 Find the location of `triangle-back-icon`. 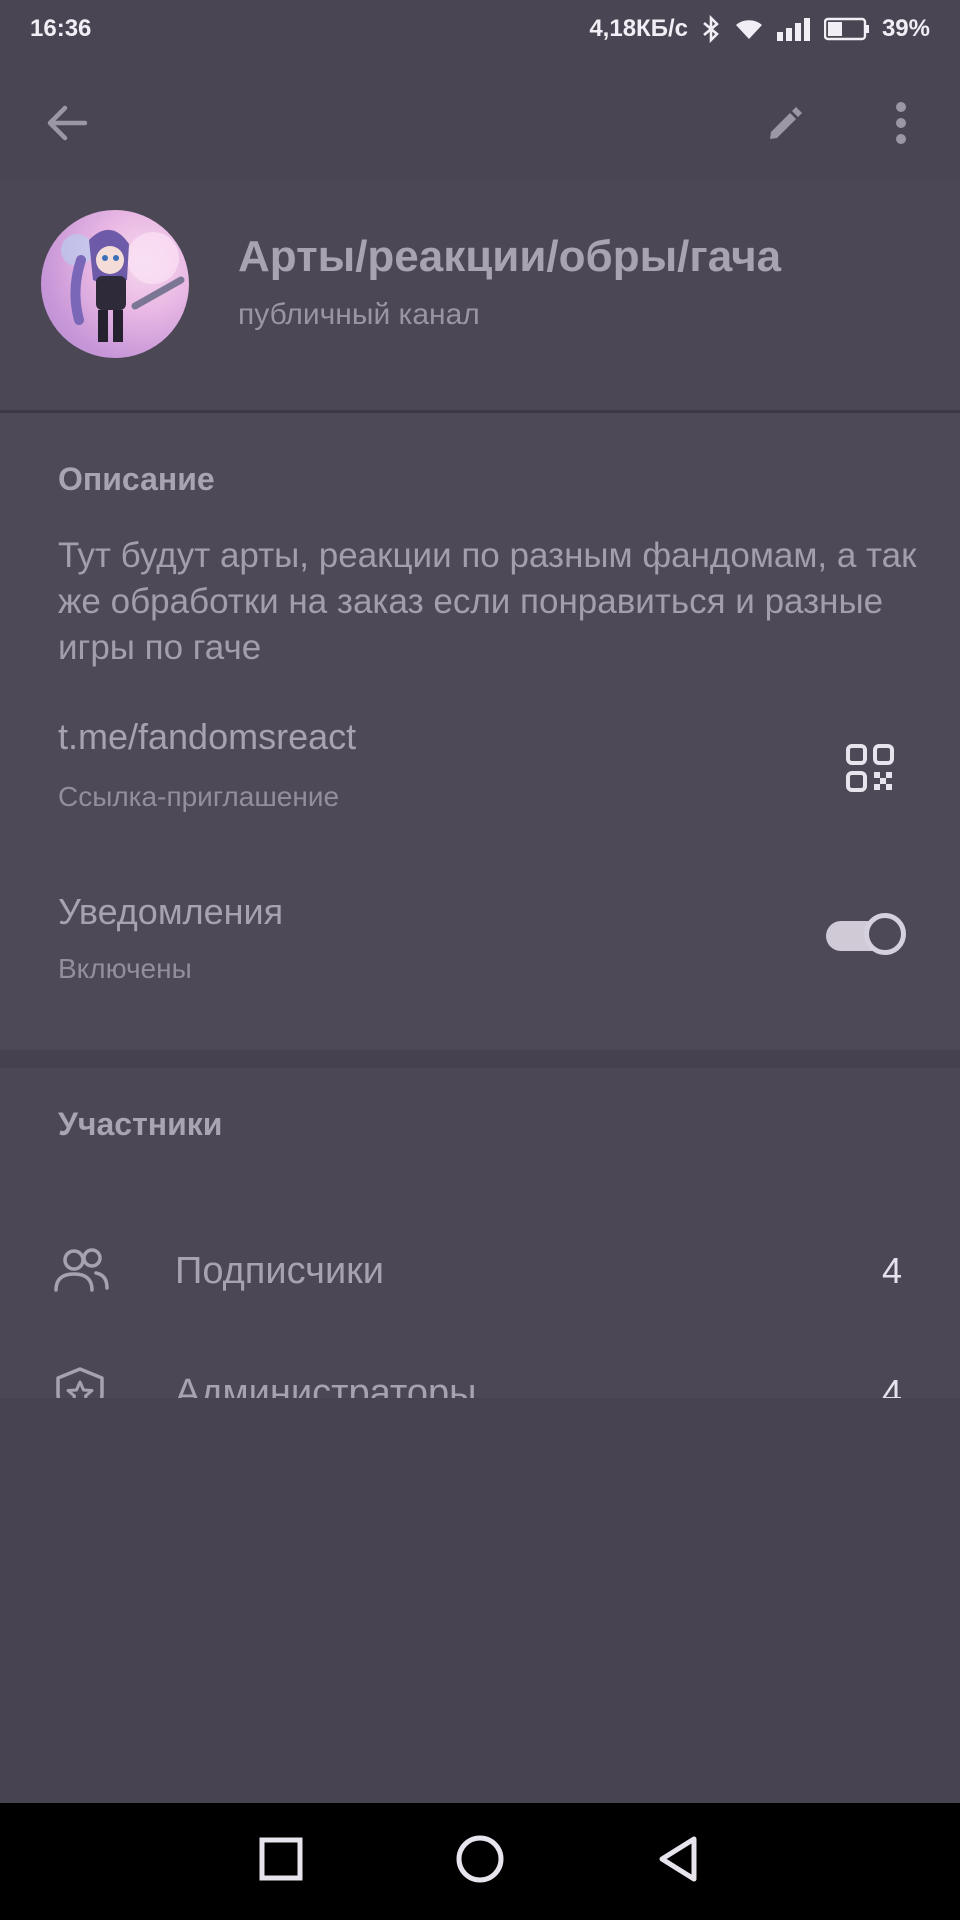

triangle-back-icon is located at coordinates (678, 1861).